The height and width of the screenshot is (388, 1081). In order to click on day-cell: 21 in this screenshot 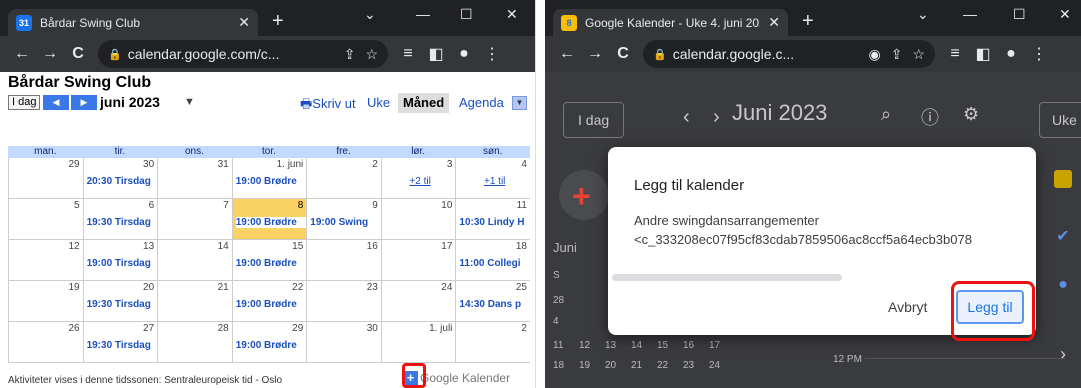, I will do `click(194, 301)`.